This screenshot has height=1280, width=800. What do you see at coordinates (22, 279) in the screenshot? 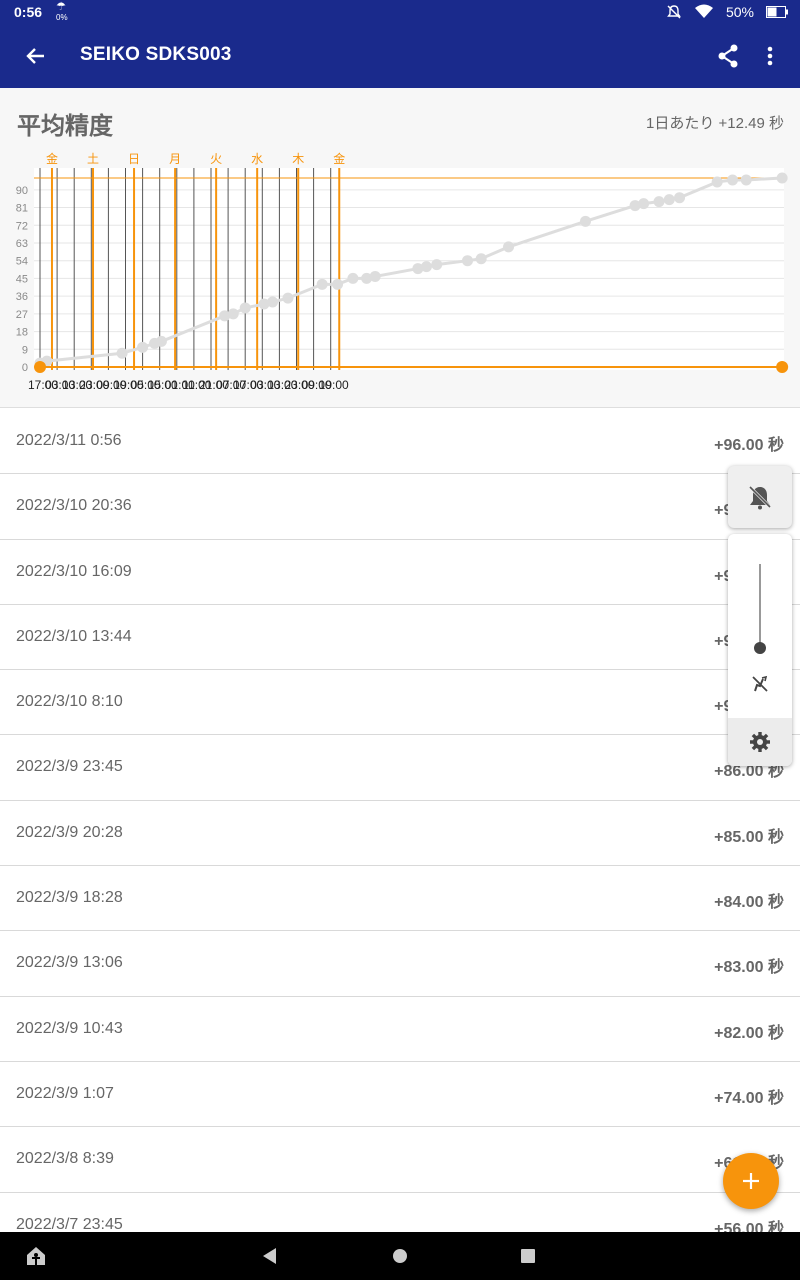
I see `y-tick-label: 45` at bounding box center [22, 279].